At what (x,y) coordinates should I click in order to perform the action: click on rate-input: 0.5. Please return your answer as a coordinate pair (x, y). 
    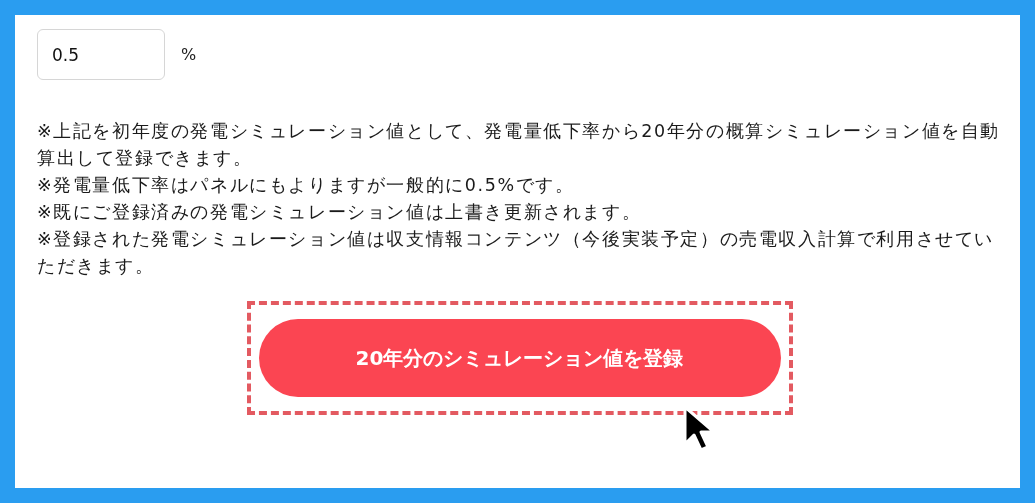
    Looking at the image, I should click on (101, 54).